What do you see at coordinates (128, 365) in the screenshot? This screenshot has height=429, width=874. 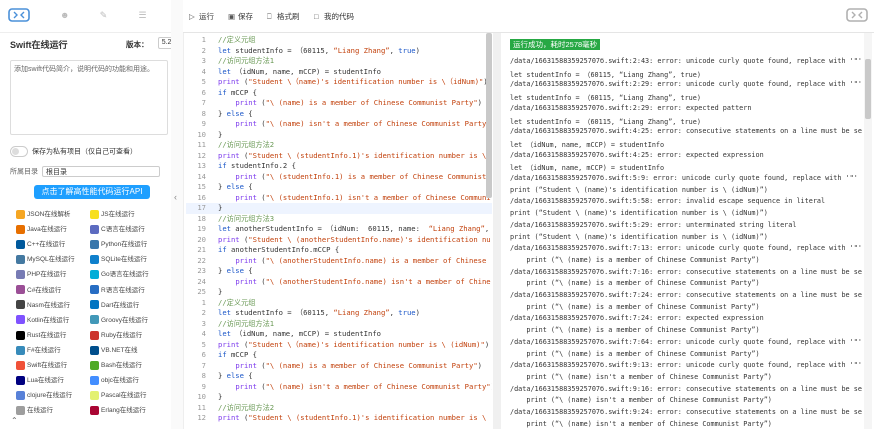 I see `language-link: Bash在线运行` at bounding box center [128, 365].